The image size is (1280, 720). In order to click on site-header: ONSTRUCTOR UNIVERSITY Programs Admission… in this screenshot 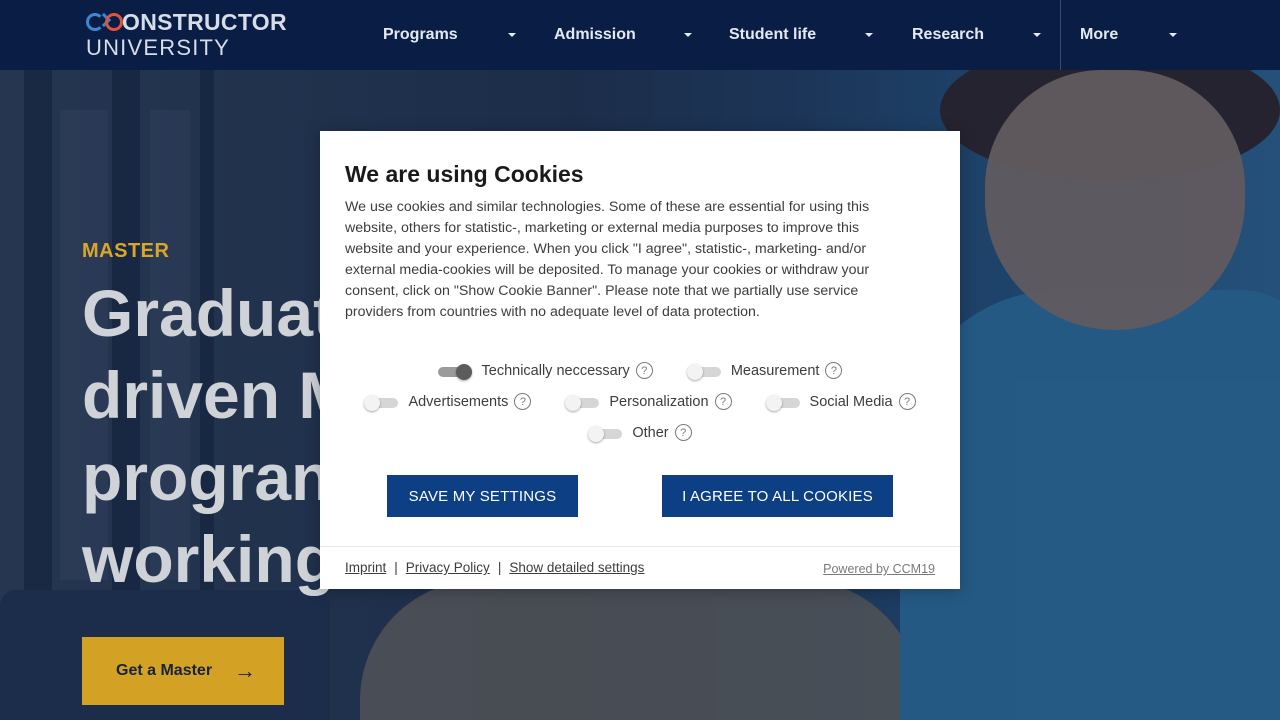, I will do `click(640, 35)`.